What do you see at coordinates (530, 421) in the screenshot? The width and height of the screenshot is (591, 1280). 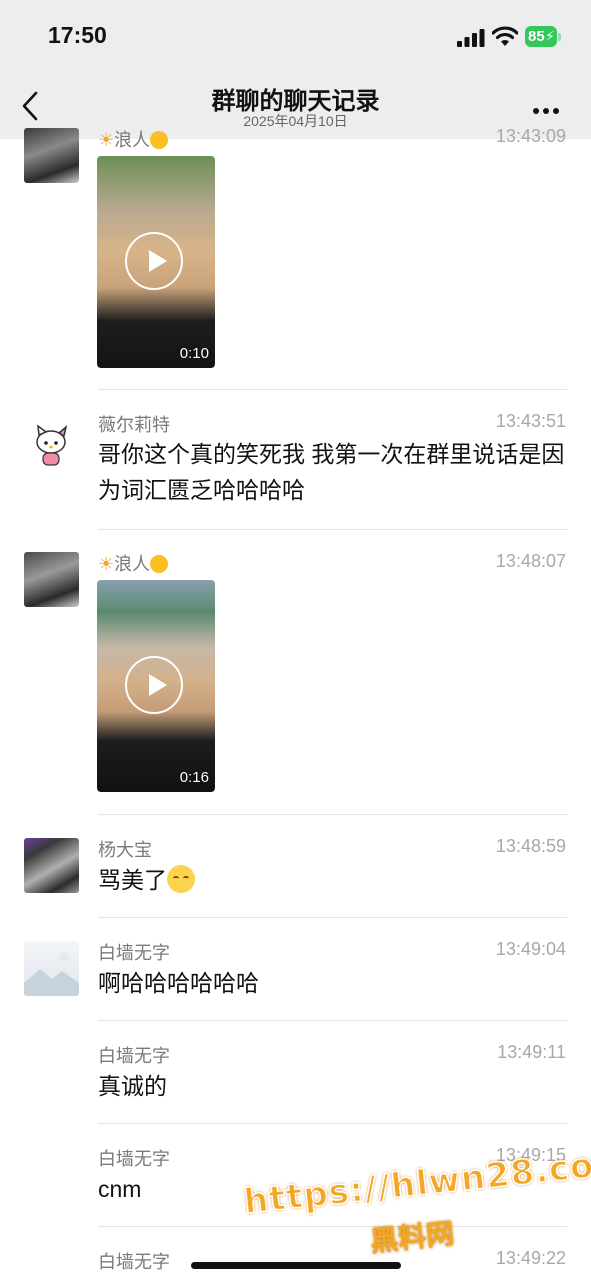 I see `message-time: 13:43:51` at bounding box center [530, 421].